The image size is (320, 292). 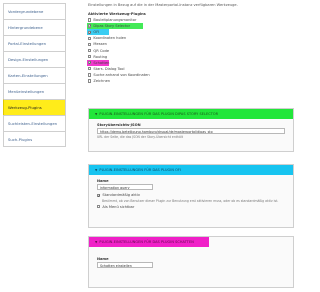 I want to click on sidebar-item-such-plugins: Such-Plugins, so click(x=34, y=139).